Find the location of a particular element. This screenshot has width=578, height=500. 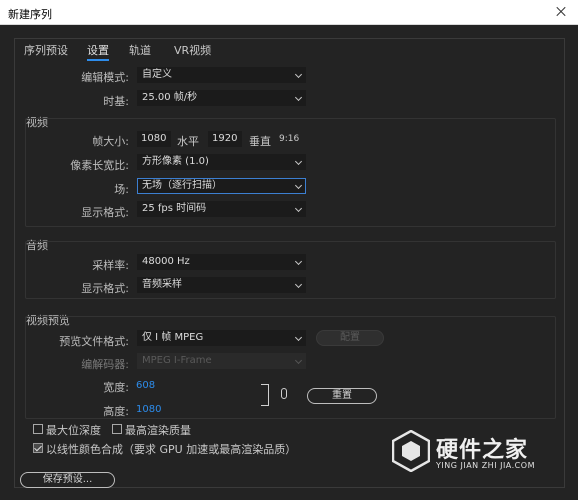

preview-file-format-select: 仅 I 帧 MPEG is located at coordinates (221, 338).